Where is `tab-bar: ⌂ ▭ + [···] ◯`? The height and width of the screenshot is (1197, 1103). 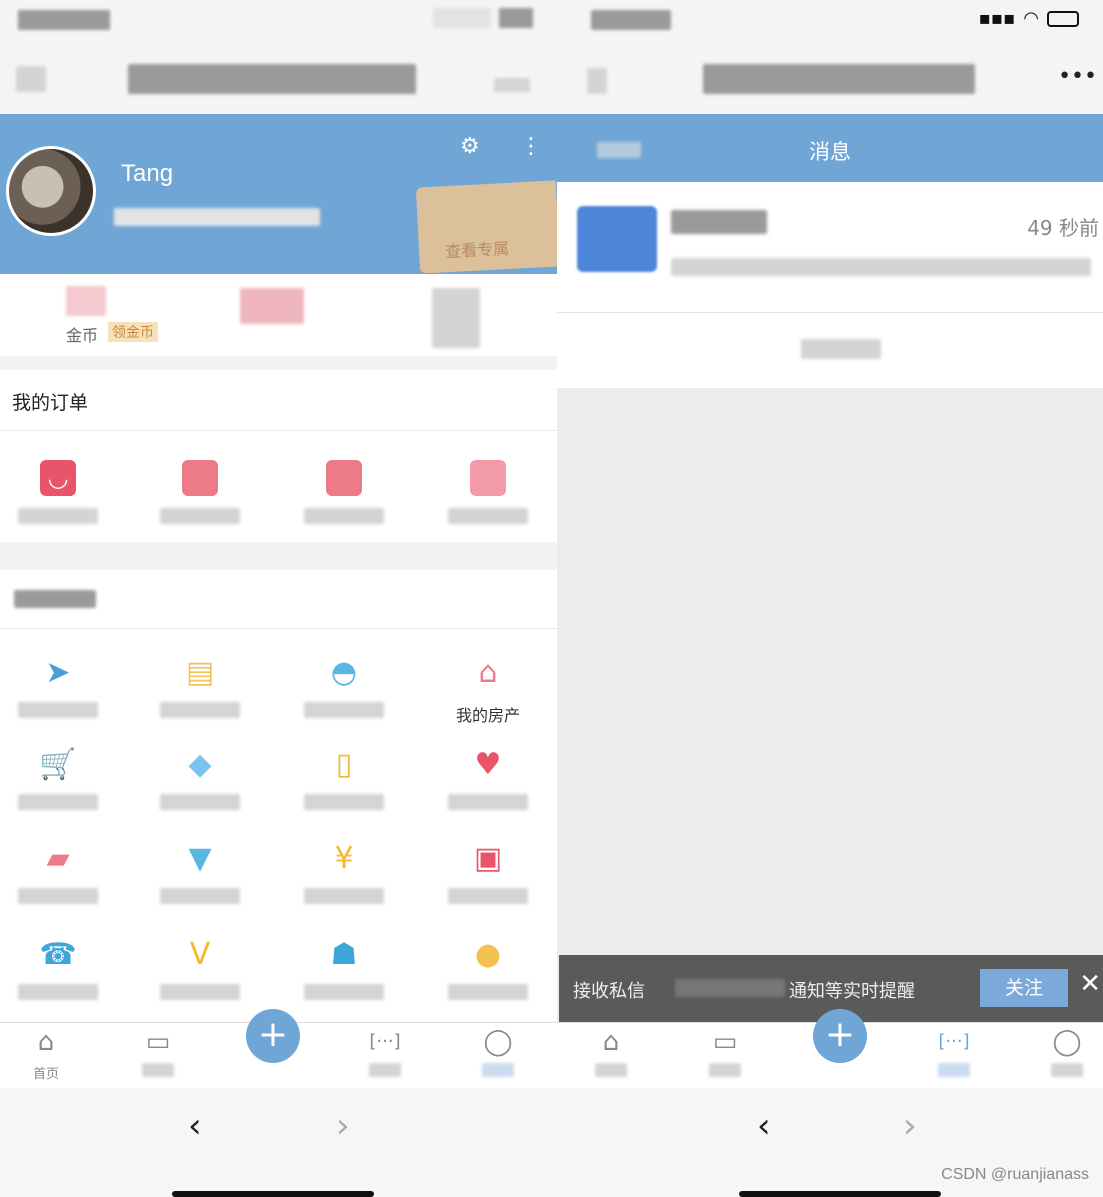 tab-bar: ⌂ ▭ + [···] ◯ is located at coordinates (830, 1048).